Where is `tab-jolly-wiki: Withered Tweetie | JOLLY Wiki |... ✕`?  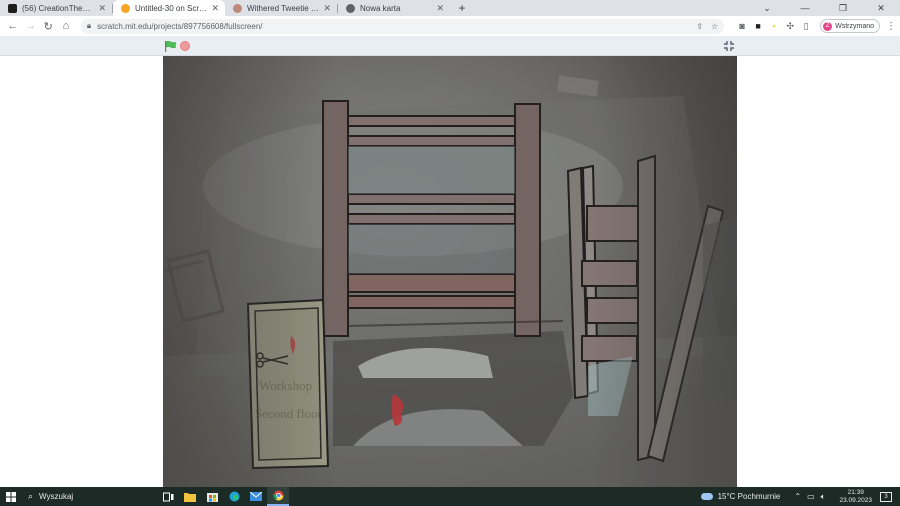 tab-jolly-wiki: Withered Tweetie | JOLLY Wiki |... ✕ is located at coordinates (281, 8).